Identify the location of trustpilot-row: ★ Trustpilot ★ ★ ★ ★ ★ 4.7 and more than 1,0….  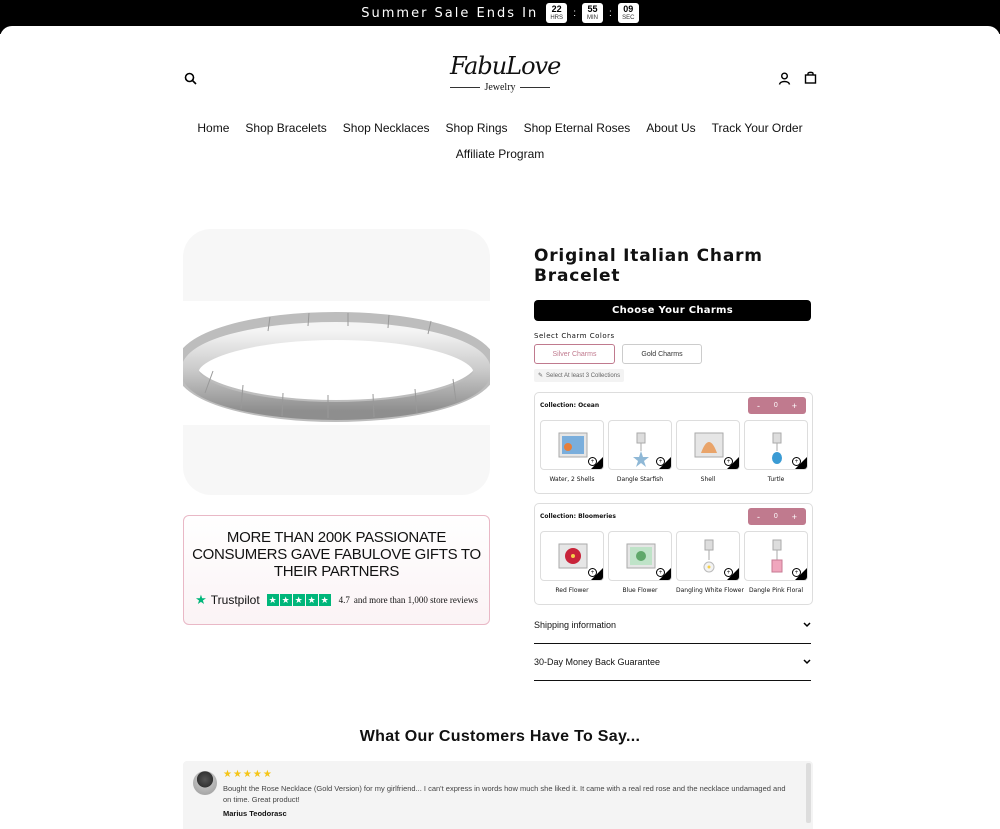
(336, 600).